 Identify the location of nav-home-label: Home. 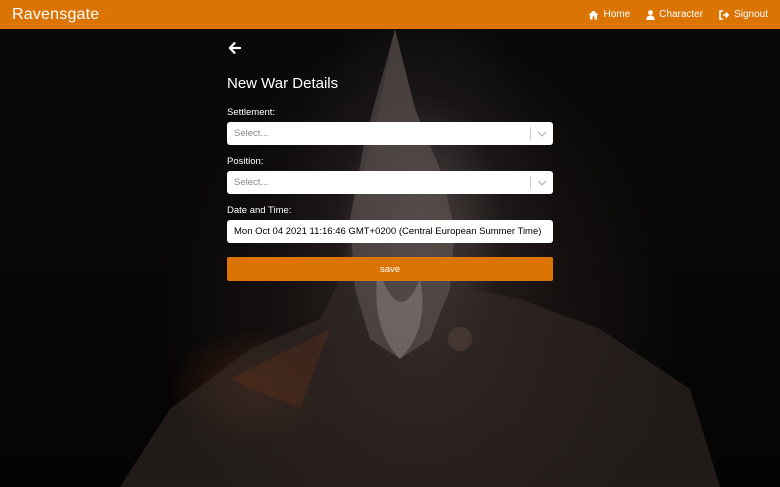
(617, 14).